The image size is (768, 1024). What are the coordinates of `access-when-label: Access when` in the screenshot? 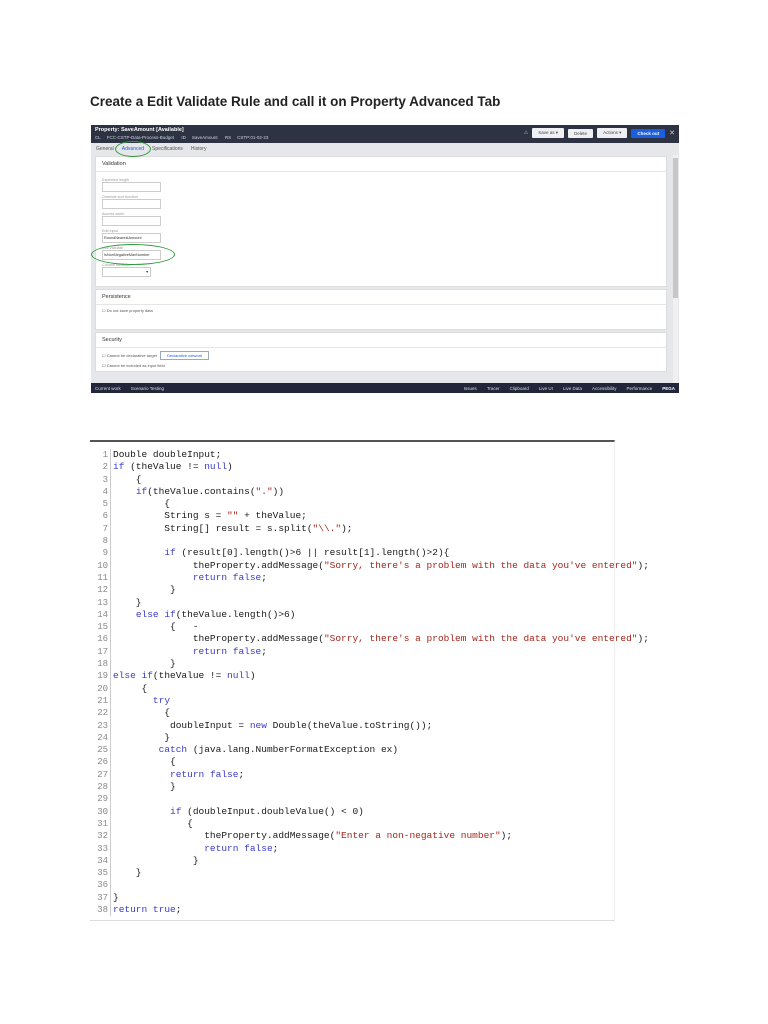 It's located at (113, 214).